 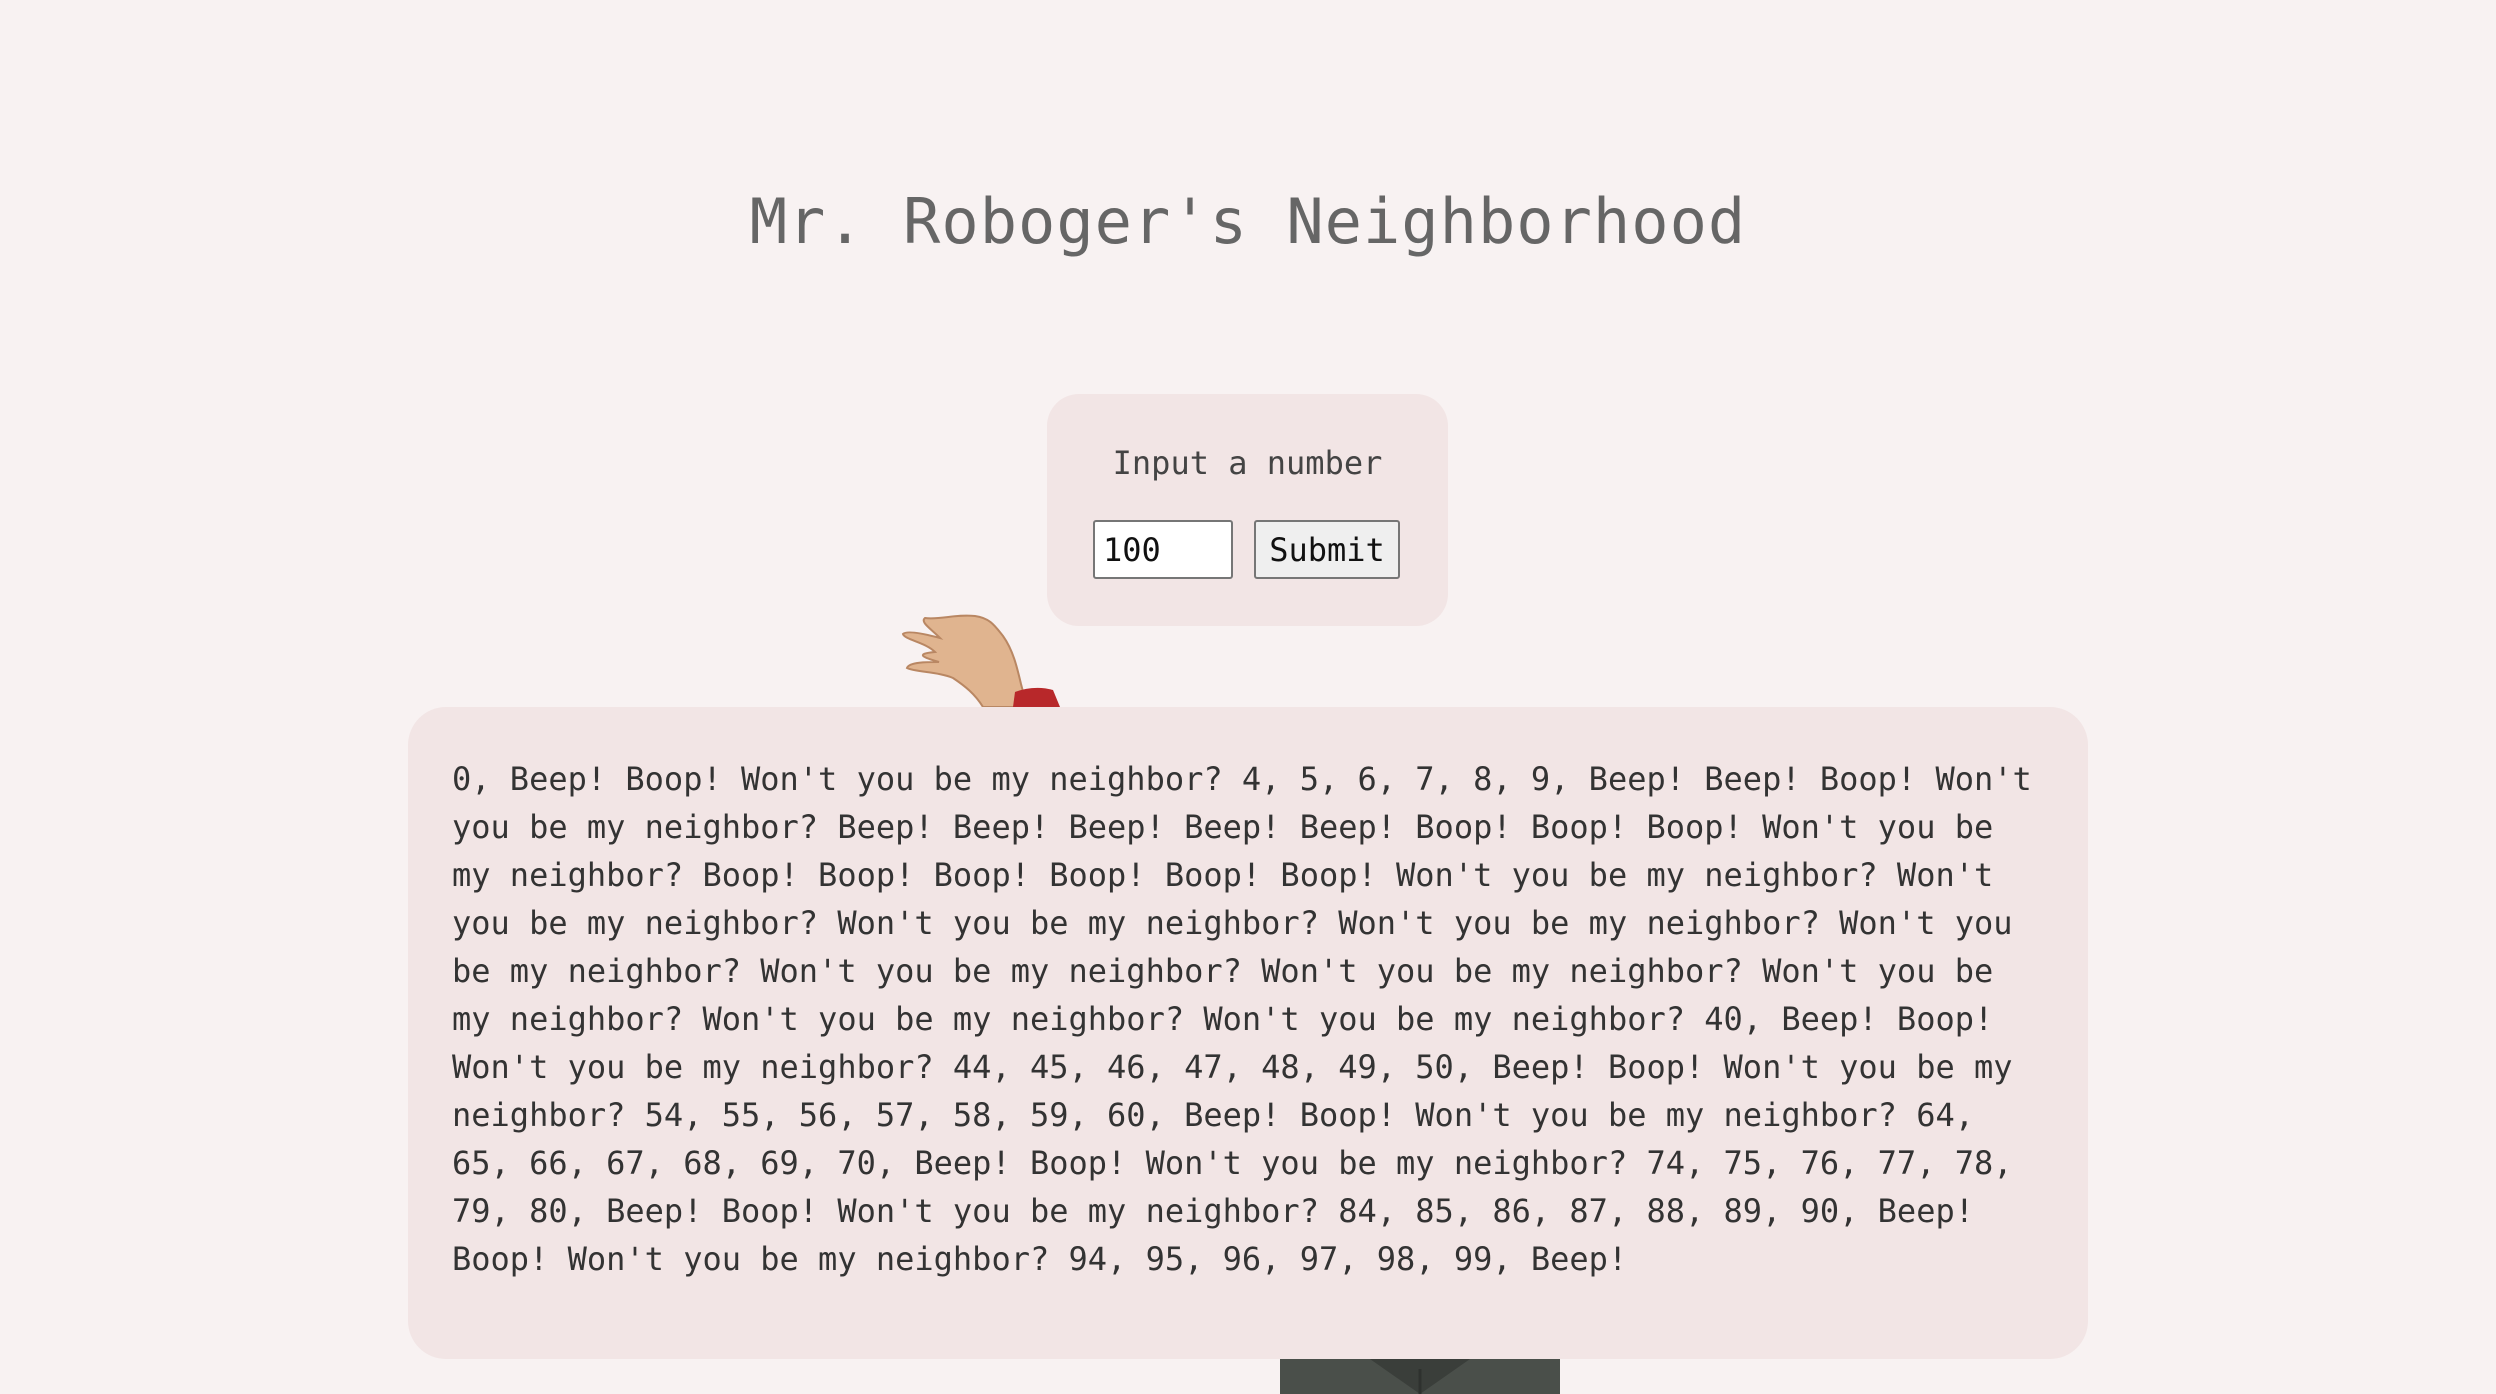 I want to click on input-label: Input a number, so click(x=1247, y=463).